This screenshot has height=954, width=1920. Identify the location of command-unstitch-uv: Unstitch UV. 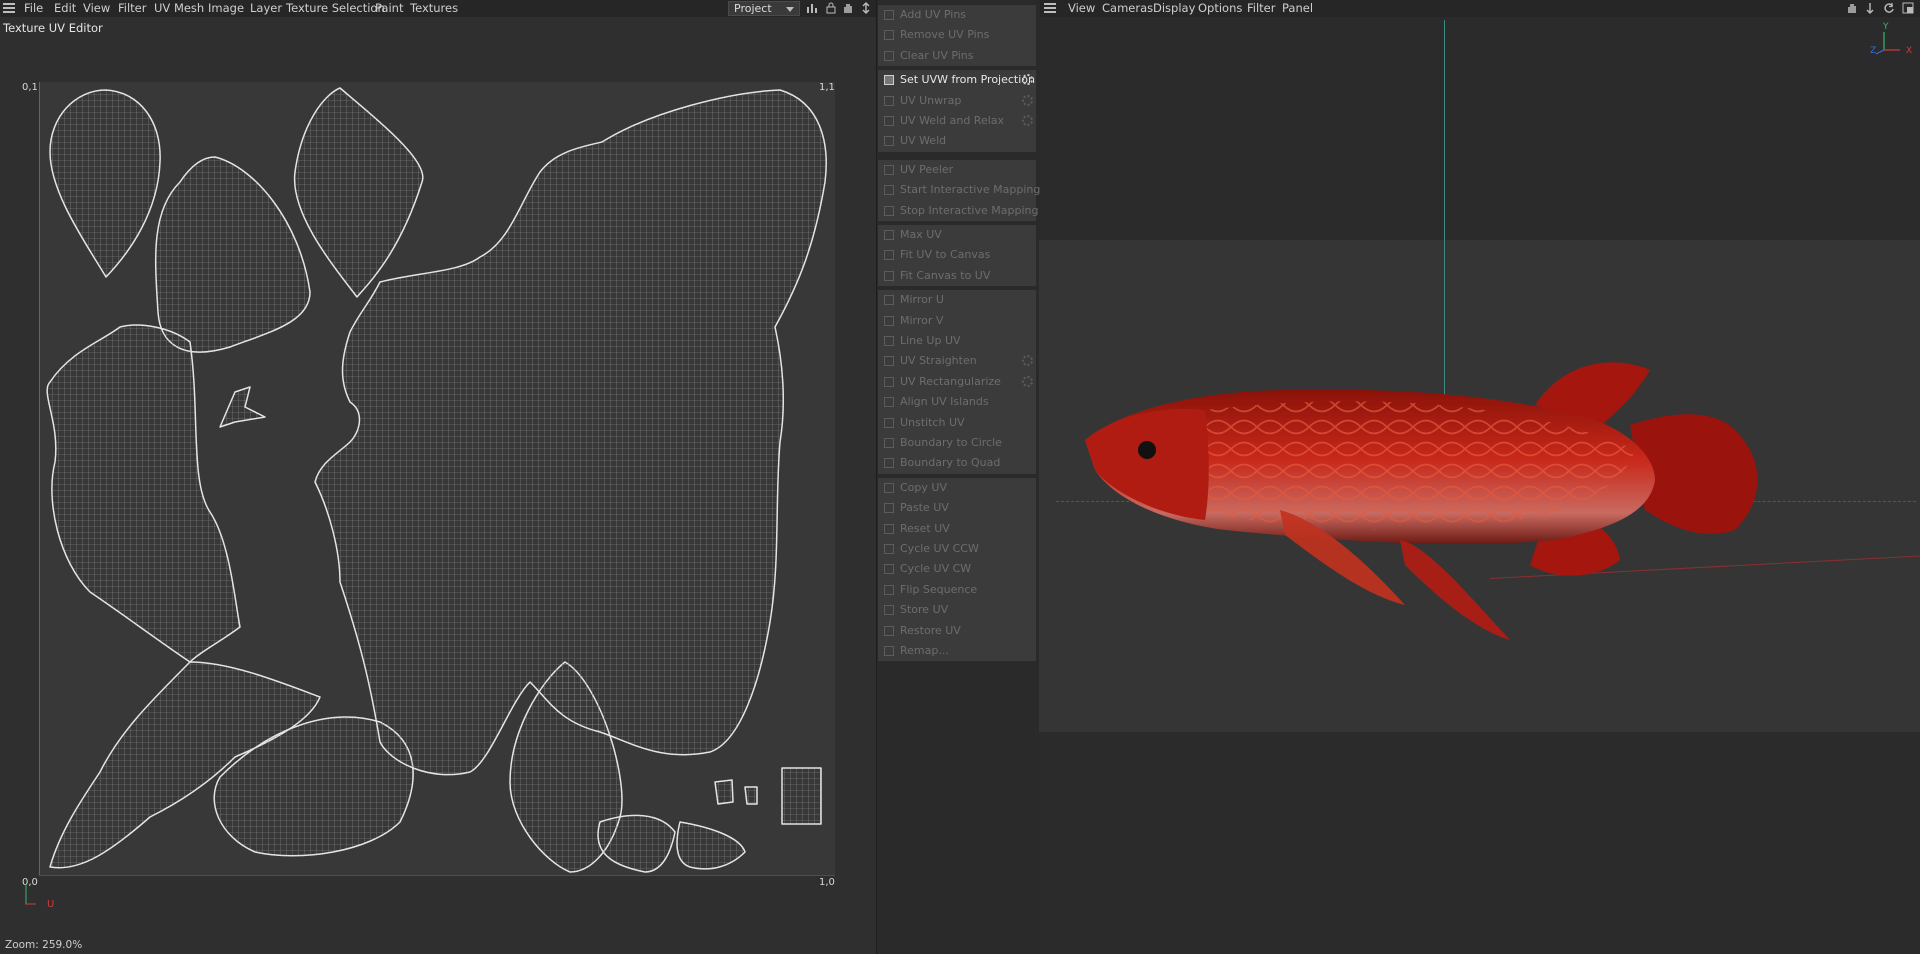
(957, 423).